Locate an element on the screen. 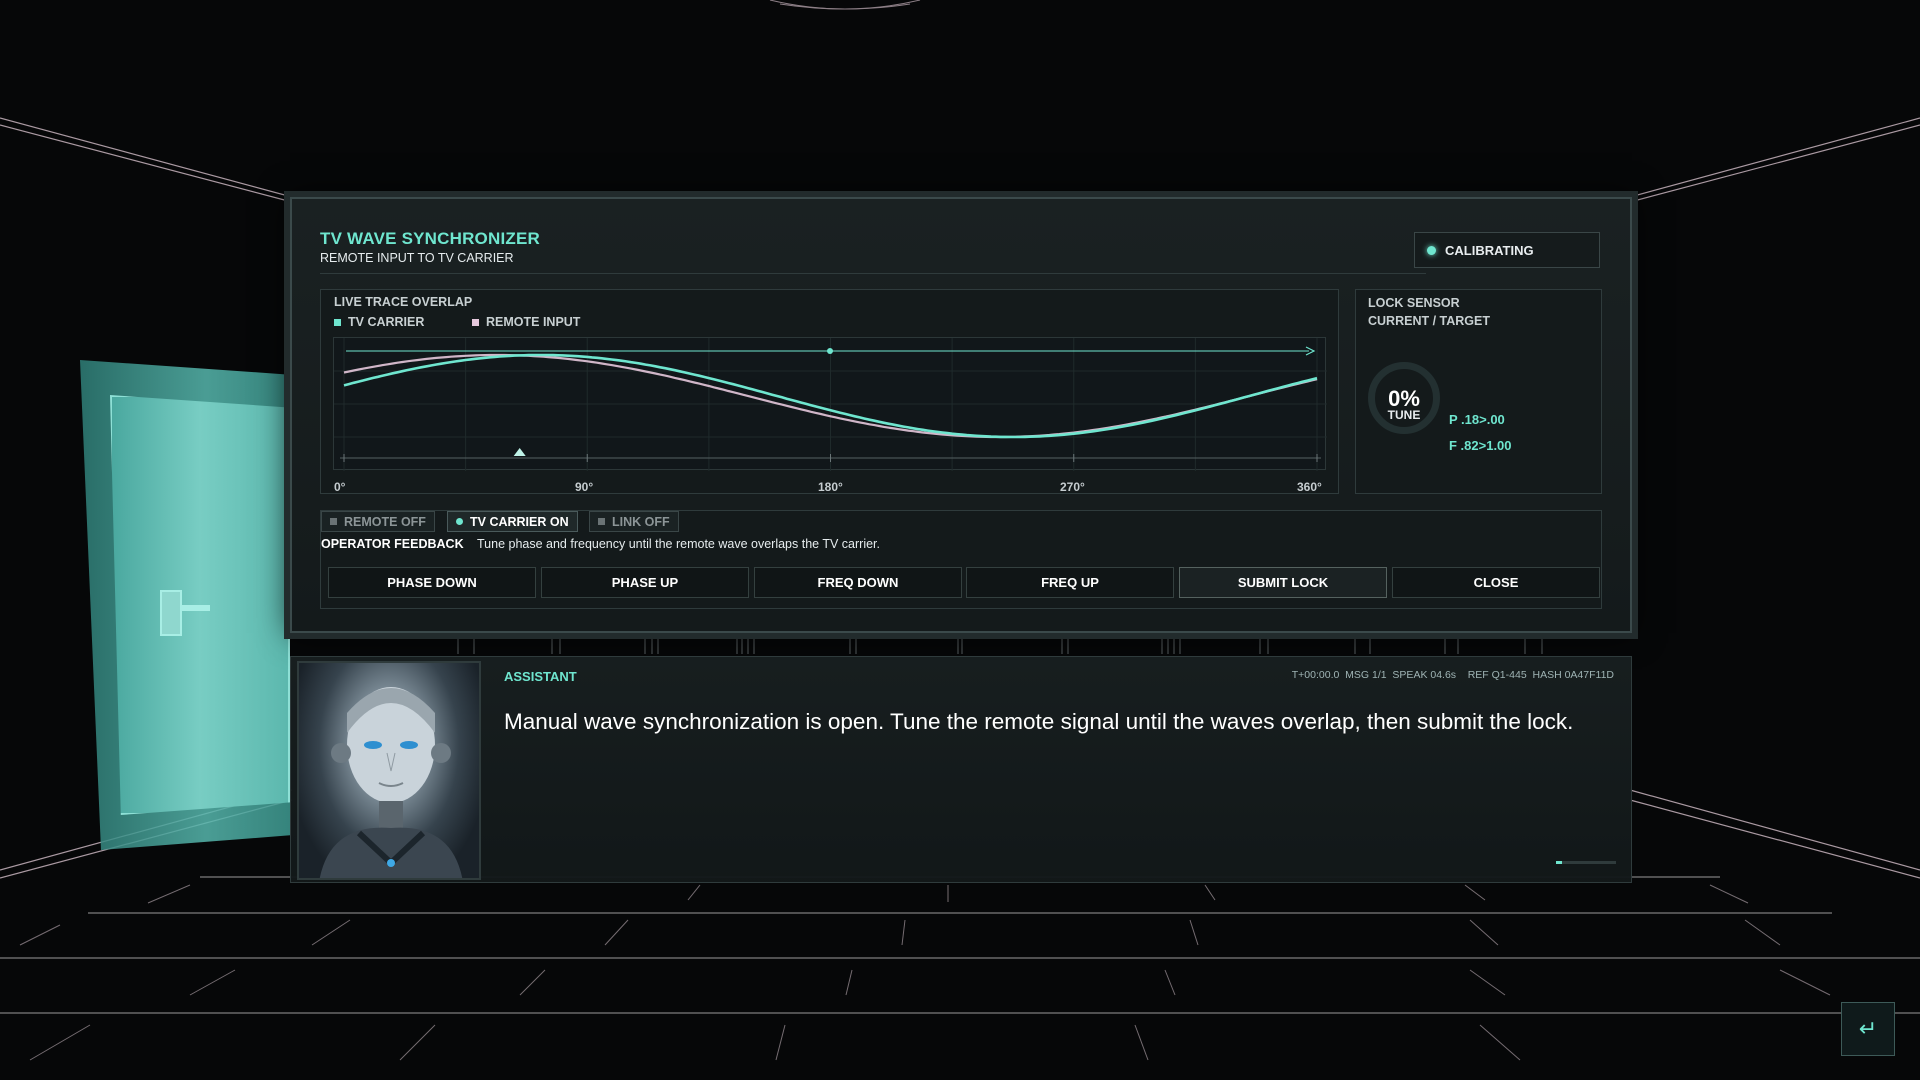 This screenshot has width=1920, height=1080. toggle-label: REMOTE OFF is located at coordinates (385, 521).